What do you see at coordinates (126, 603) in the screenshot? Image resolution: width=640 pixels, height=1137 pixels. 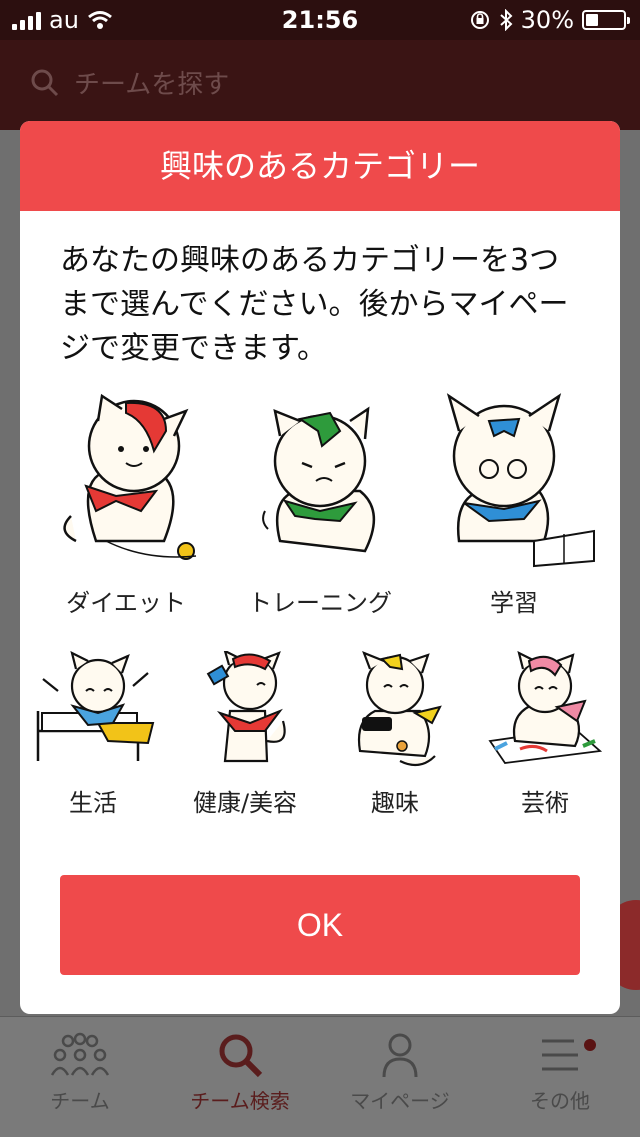 I see `category-label: ダイエット` at bounding box center [126, 603].